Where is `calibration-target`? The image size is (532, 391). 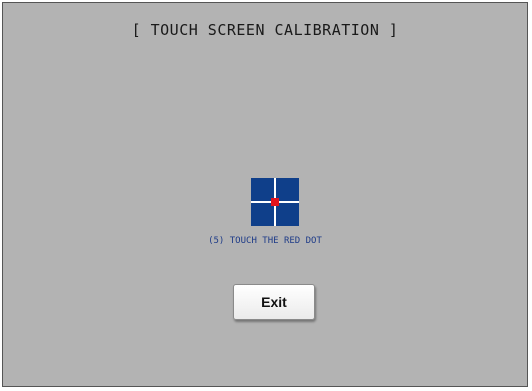 calibration-target is located at coordinates (275, 202).